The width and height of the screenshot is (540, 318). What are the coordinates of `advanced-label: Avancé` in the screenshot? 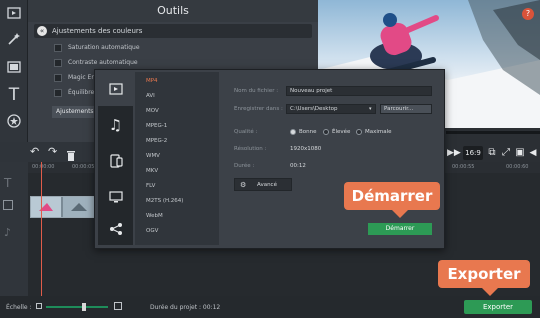 It's located at (267, 185).